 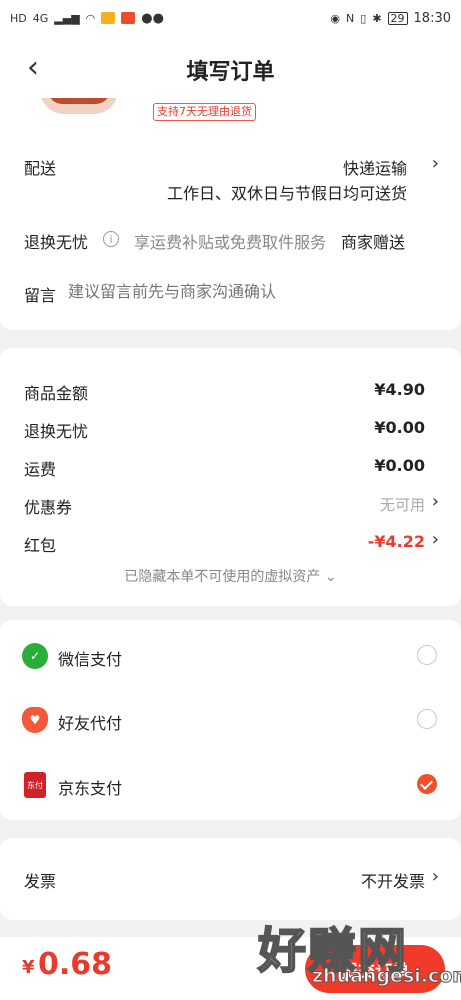 I want to click on coupon-value: 无可用, so click(x=402, y=506).